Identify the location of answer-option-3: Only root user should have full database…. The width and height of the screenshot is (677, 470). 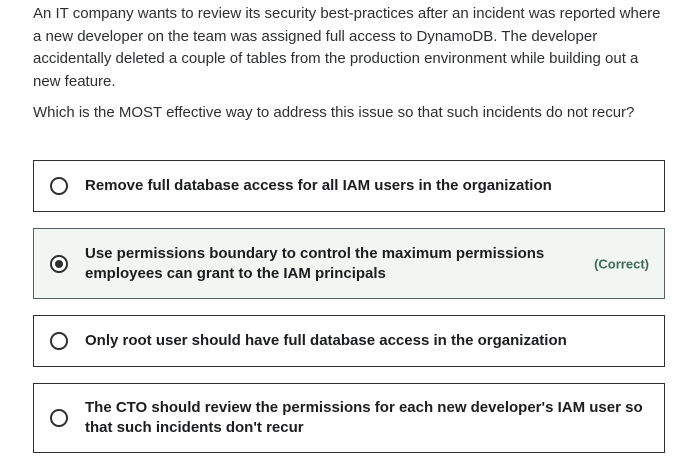
(349, 341).